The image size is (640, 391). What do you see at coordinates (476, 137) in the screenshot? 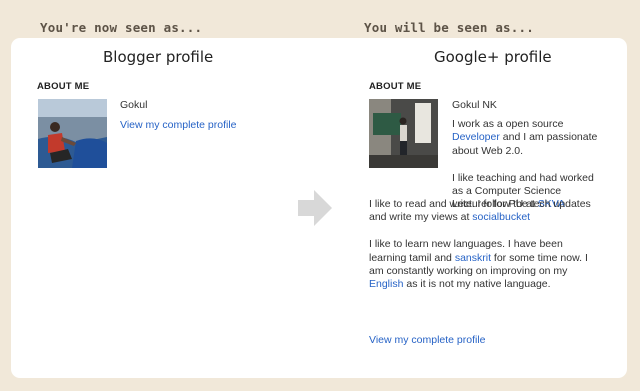
I see `developer-link: Developer` at bounding box center [476, 137].